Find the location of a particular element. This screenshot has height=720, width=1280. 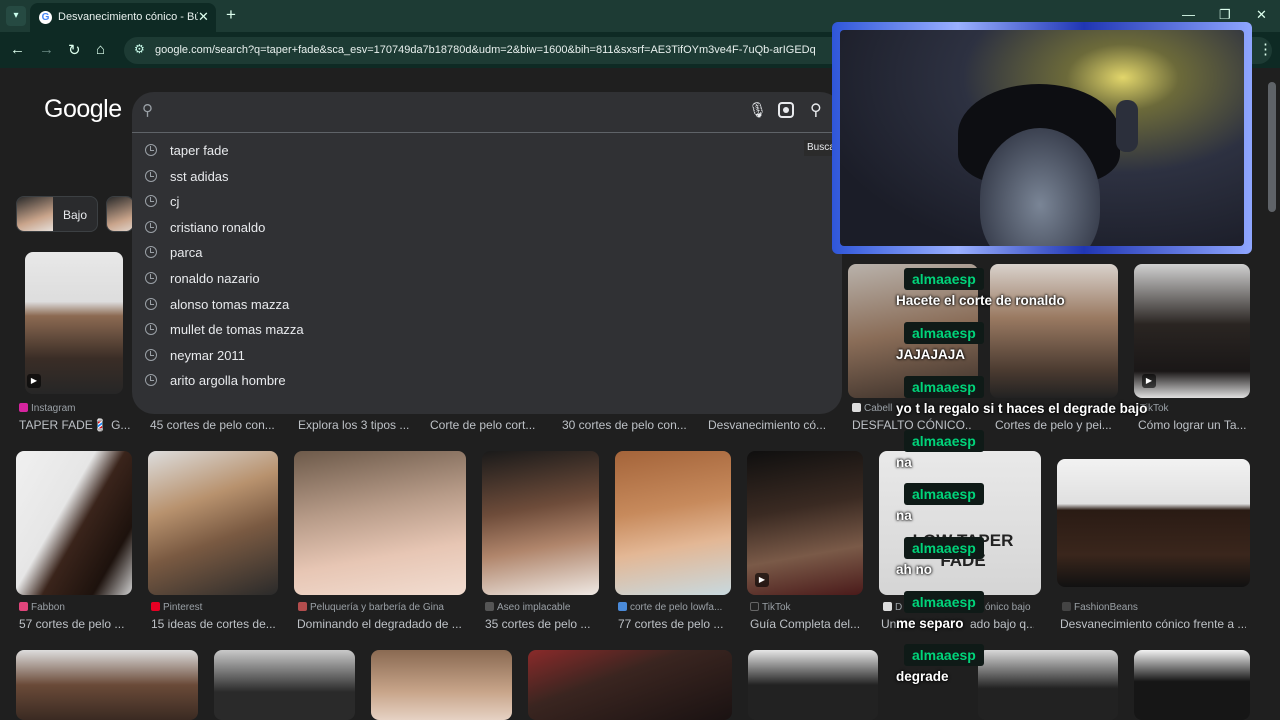

suggestion-item: parca is located at coordinates (487, 253).